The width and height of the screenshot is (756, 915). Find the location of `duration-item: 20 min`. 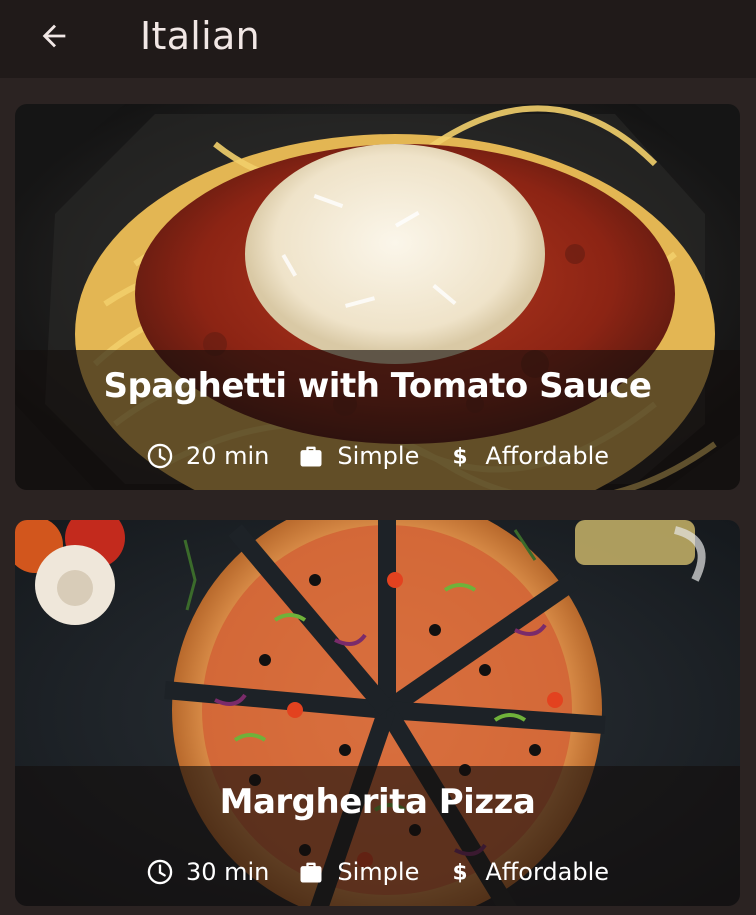

duration-item: 20 min is located at coordinates (207, 456).